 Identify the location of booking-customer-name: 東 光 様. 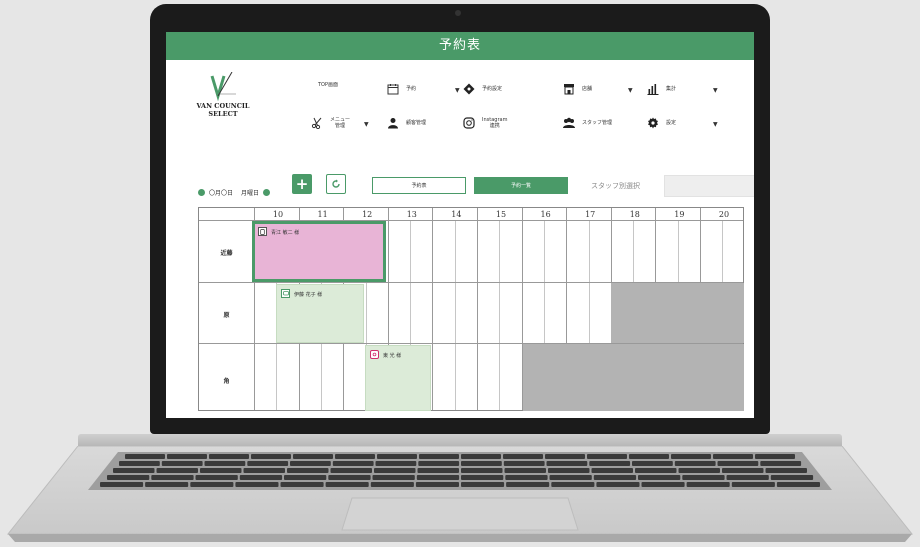
(392, 356).